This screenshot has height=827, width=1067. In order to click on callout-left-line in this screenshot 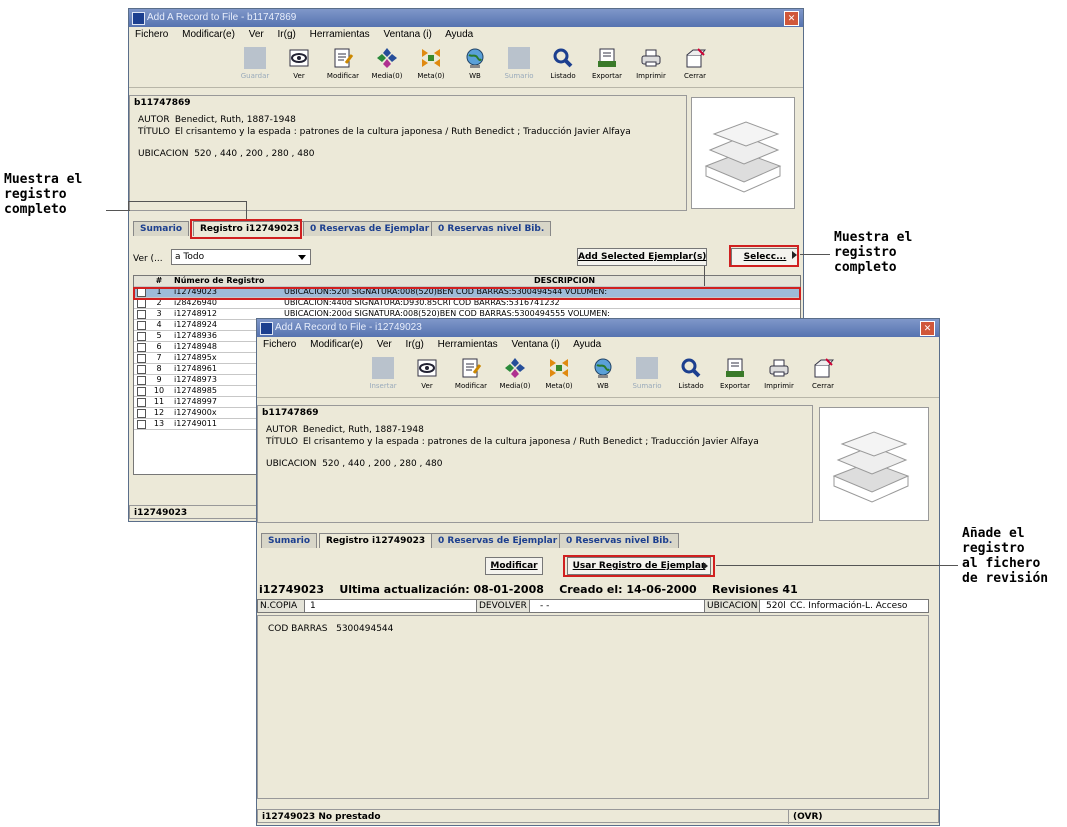, I will do `click(118, 210)`.